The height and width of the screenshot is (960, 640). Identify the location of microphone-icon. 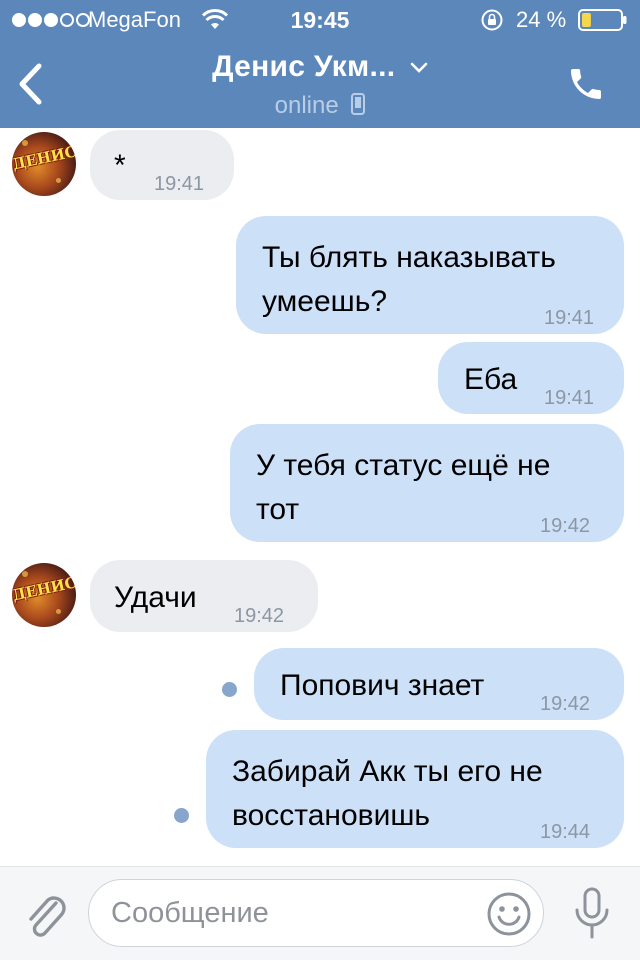
(592, 913).